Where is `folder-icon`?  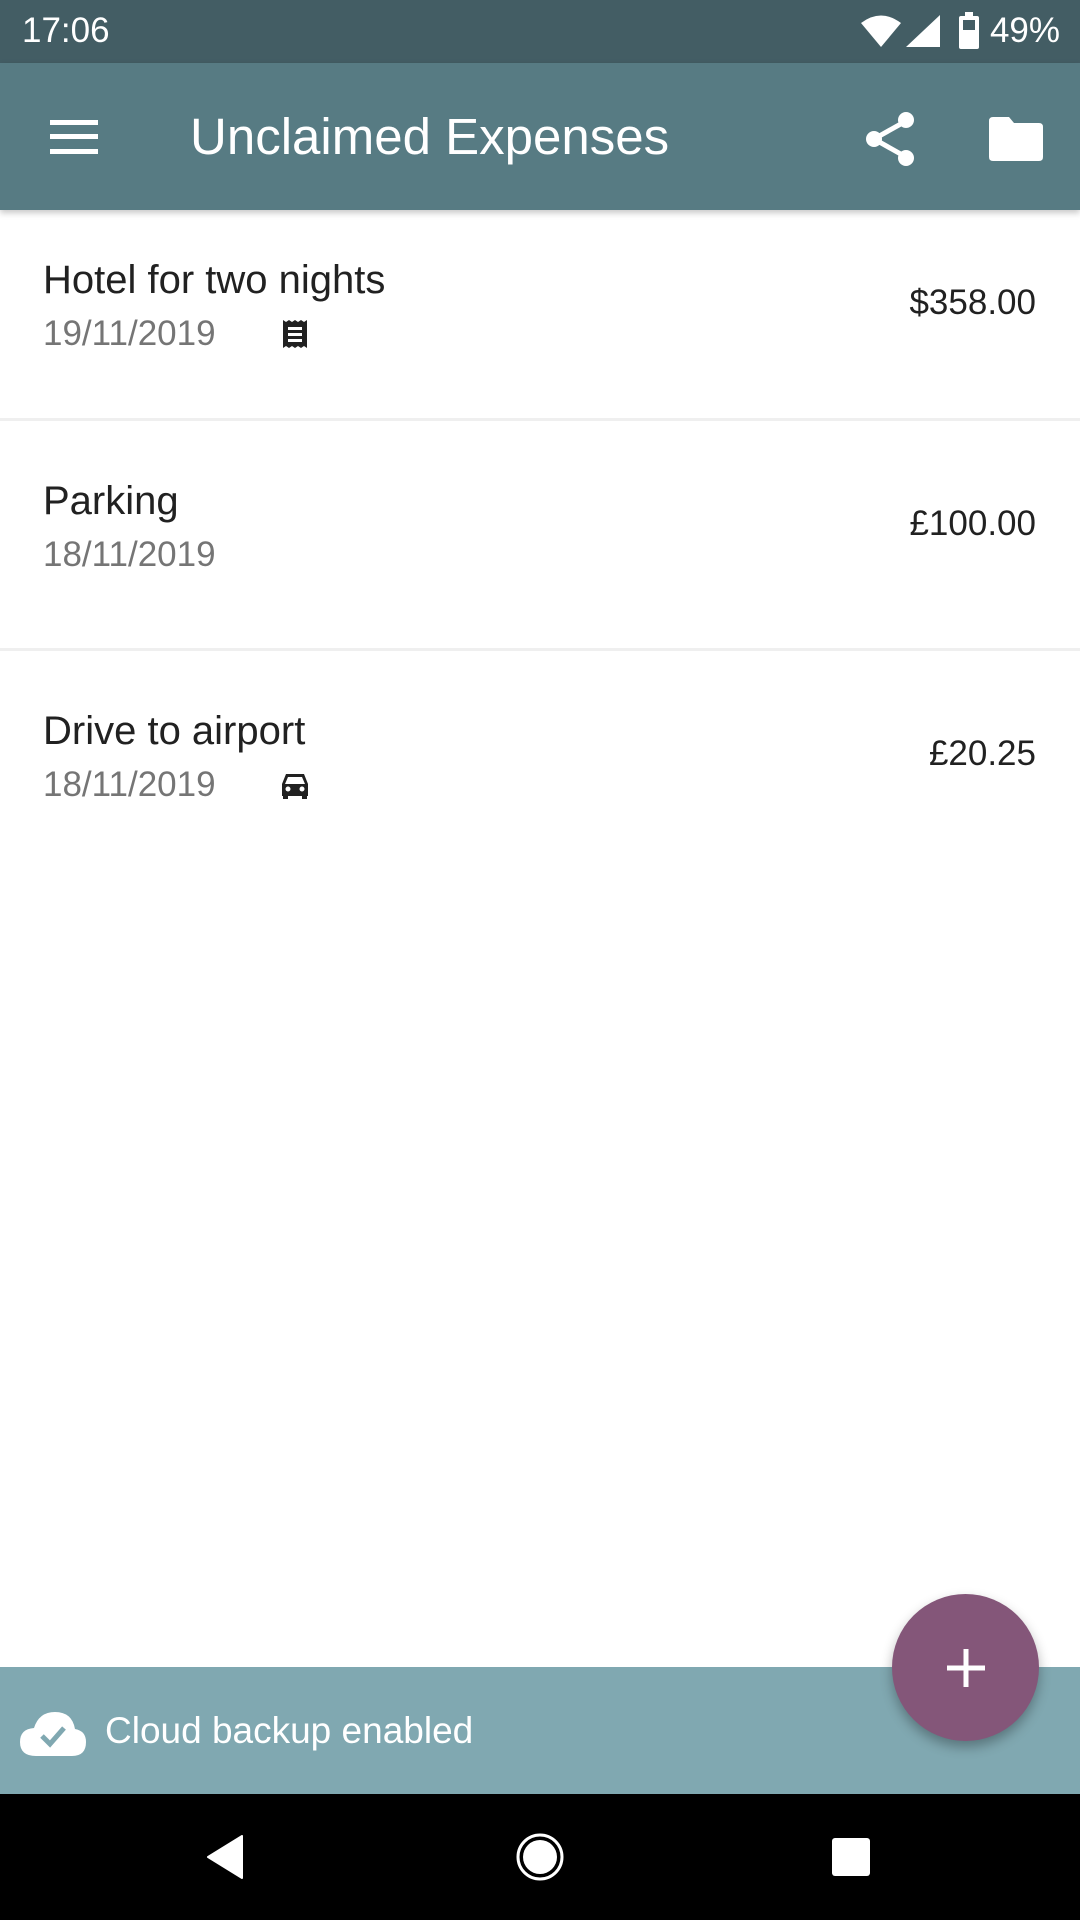 folder-icon is located at coordinates (1016, 139).